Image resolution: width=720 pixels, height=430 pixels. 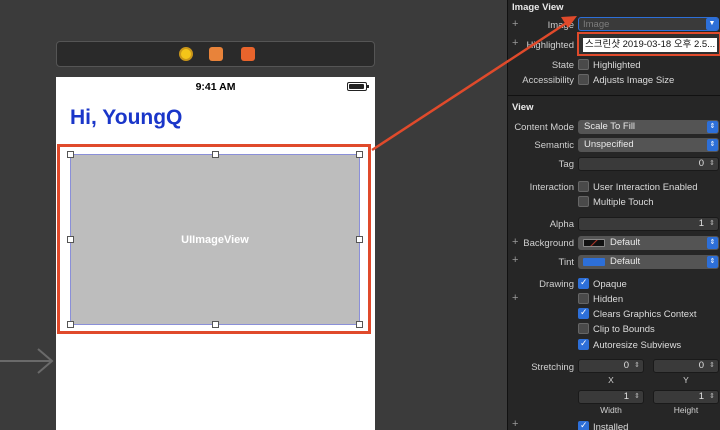 I want to click on stretch-height-field: 1 ⇕, so click(x=686, y=397).